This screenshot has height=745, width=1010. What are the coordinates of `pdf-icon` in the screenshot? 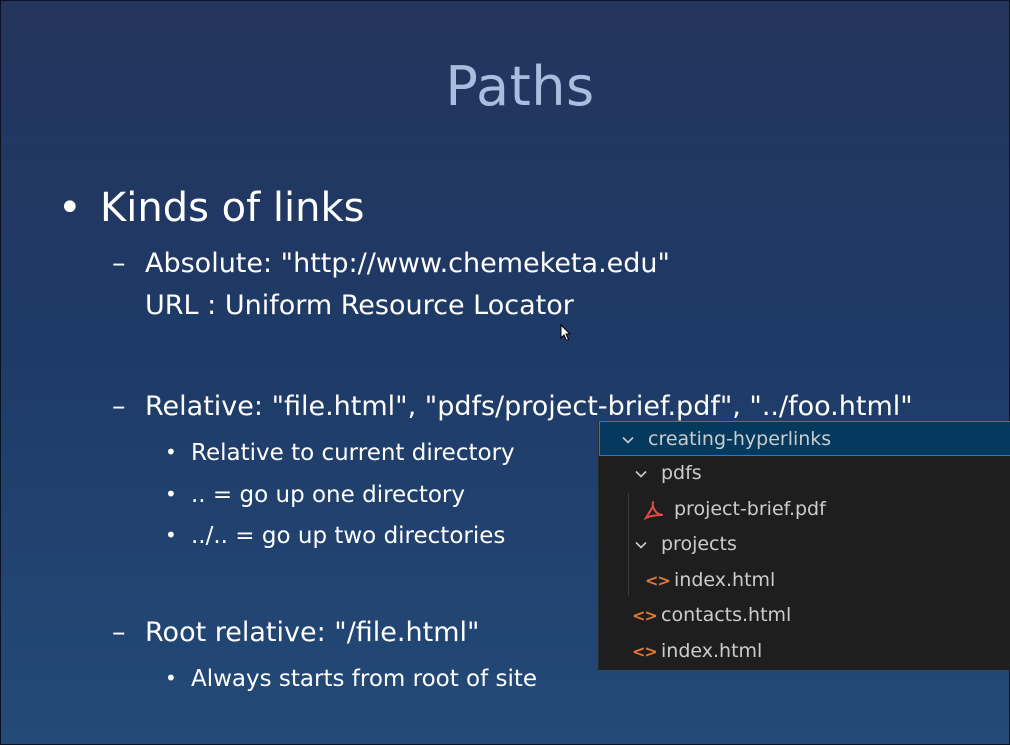 It's located at (654, 509).